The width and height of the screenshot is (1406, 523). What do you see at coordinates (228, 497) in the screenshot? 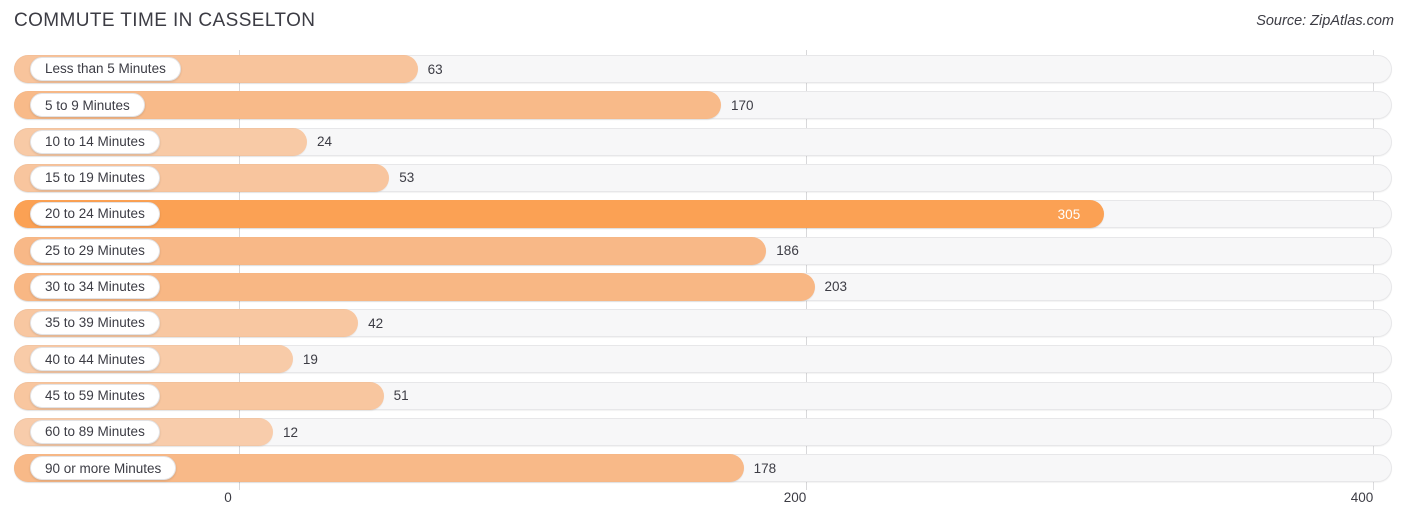
I see `x-axis-tick-0: 0` at bounding box center [228, 497].